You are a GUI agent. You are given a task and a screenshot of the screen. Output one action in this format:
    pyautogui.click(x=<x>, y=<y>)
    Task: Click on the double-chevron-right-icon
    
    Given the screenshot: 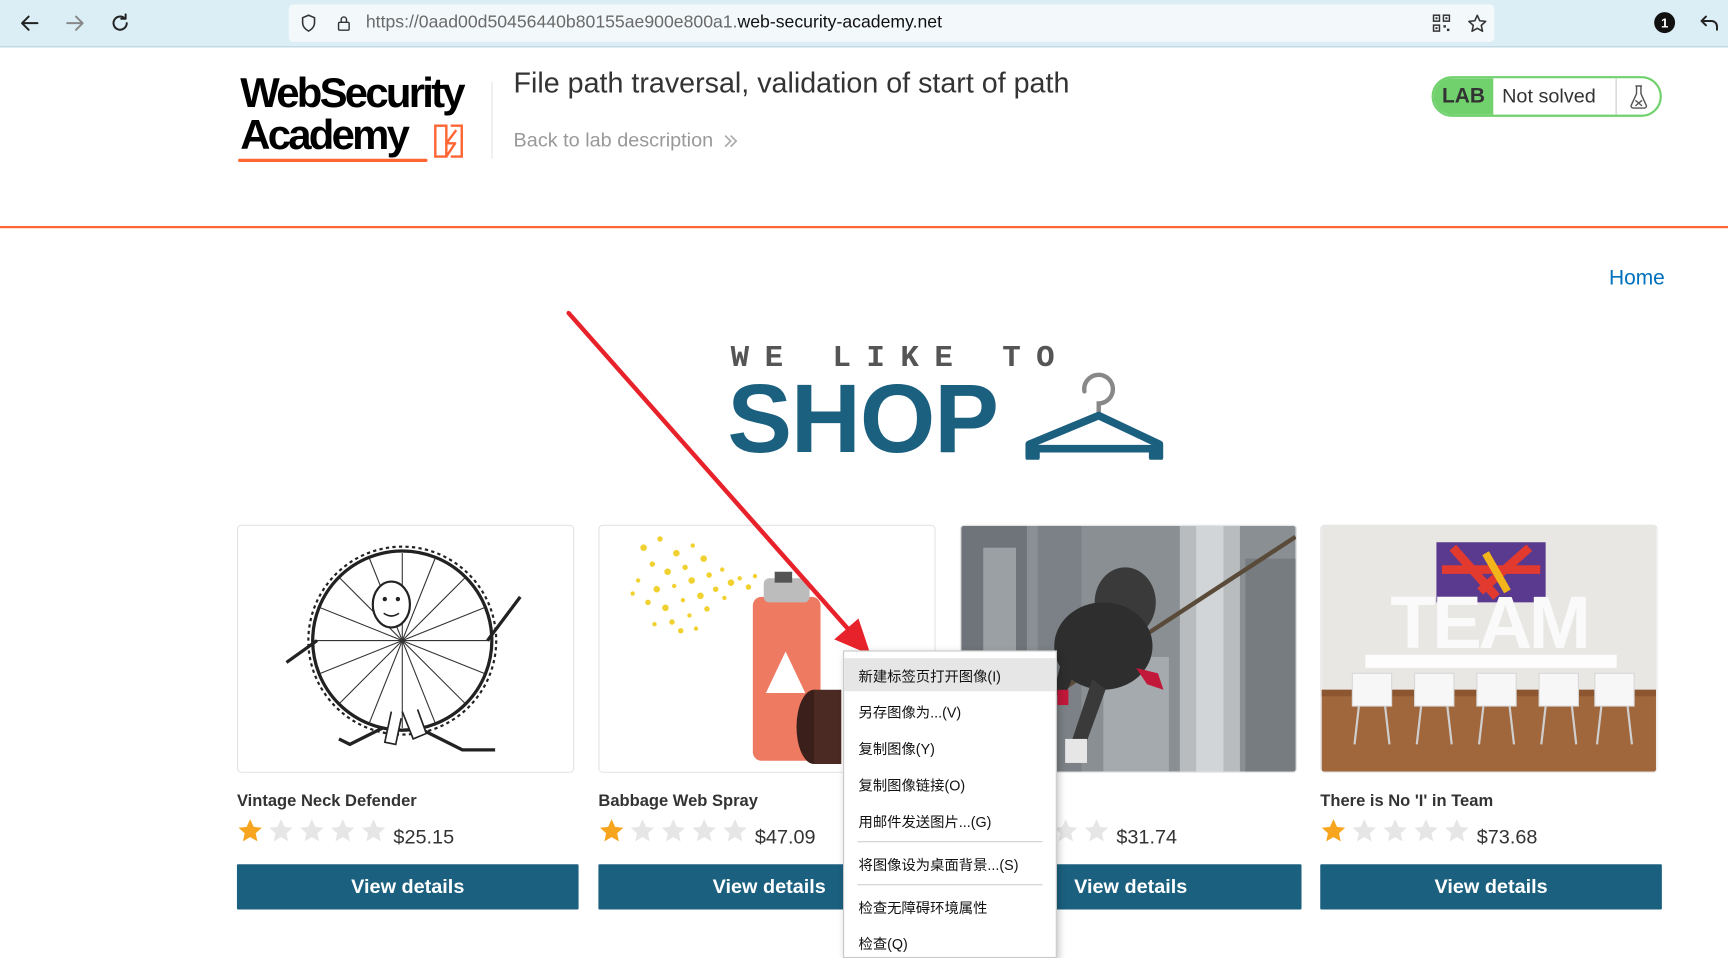 What is the action you would take?
    pyautogui.click(x=731, y=140)
    